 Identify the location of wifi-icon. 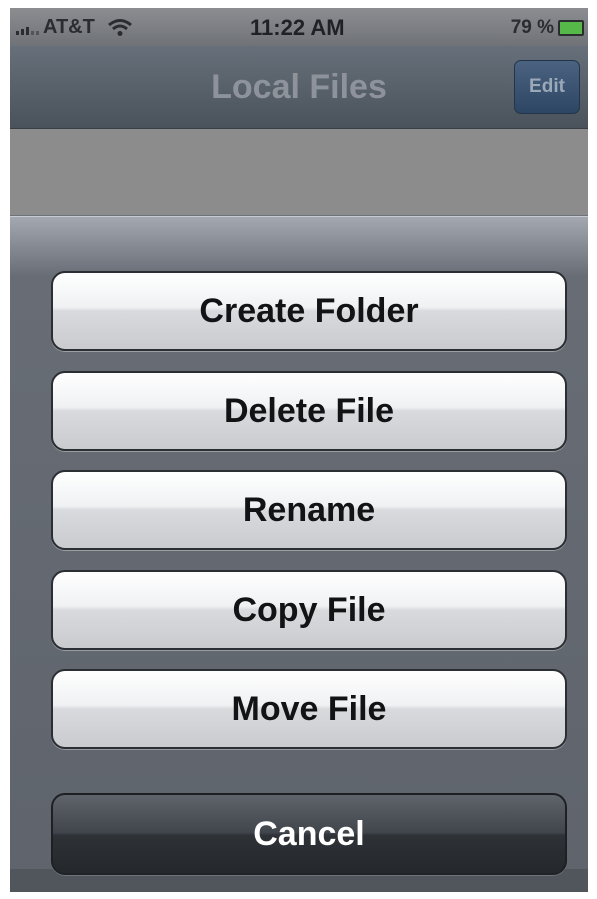
(119, 27).